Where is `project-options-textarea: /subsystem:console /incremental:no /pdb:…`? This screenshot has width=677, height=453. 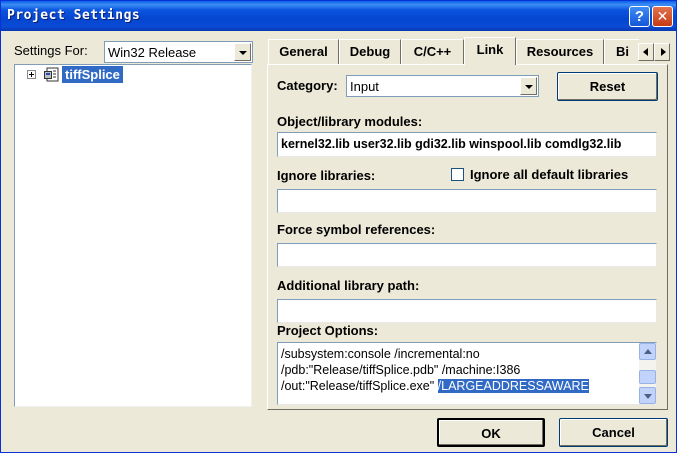 project-options-textarea: /subsystem:console /incremental:no /pdb:… is located at coordinates (467, 373).